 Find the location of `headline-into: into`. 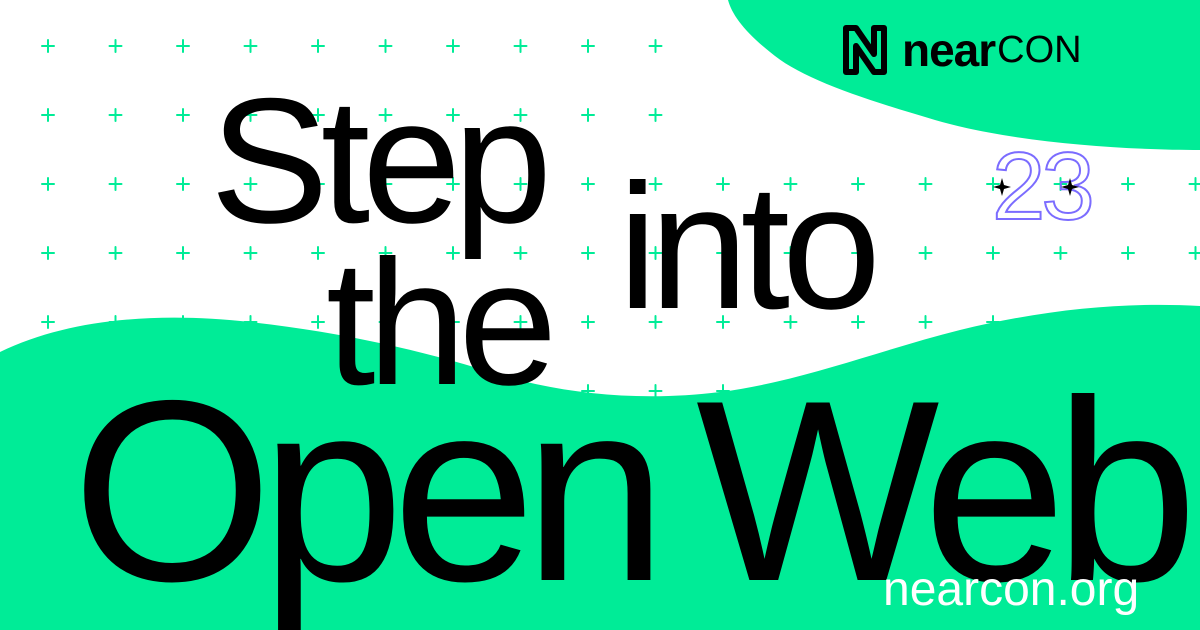

headline-into: into is located at coordinates (749, 246).